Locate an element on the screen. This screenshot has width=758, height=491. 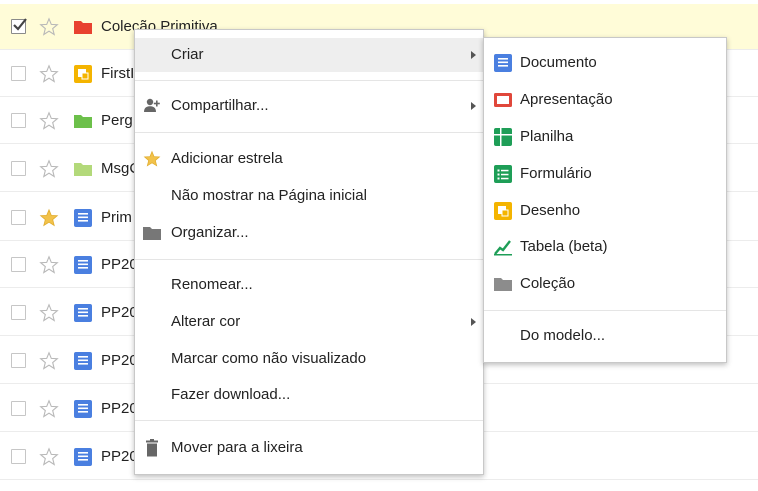
menu-item-label: Alterar cor is located at coordinates (206, 321).